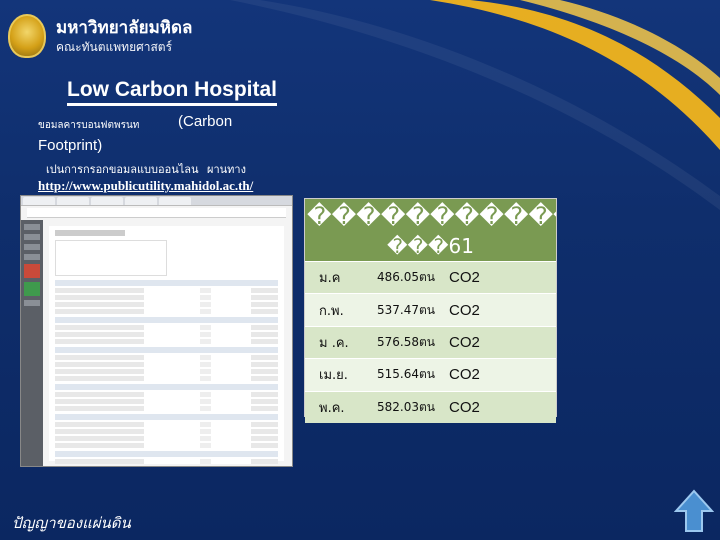 The height and width of the screenshot is (540, 720). Describe the element at coordinates (333, 376) in the screenshot. I see `month-cell: เม.ย.` at that location.